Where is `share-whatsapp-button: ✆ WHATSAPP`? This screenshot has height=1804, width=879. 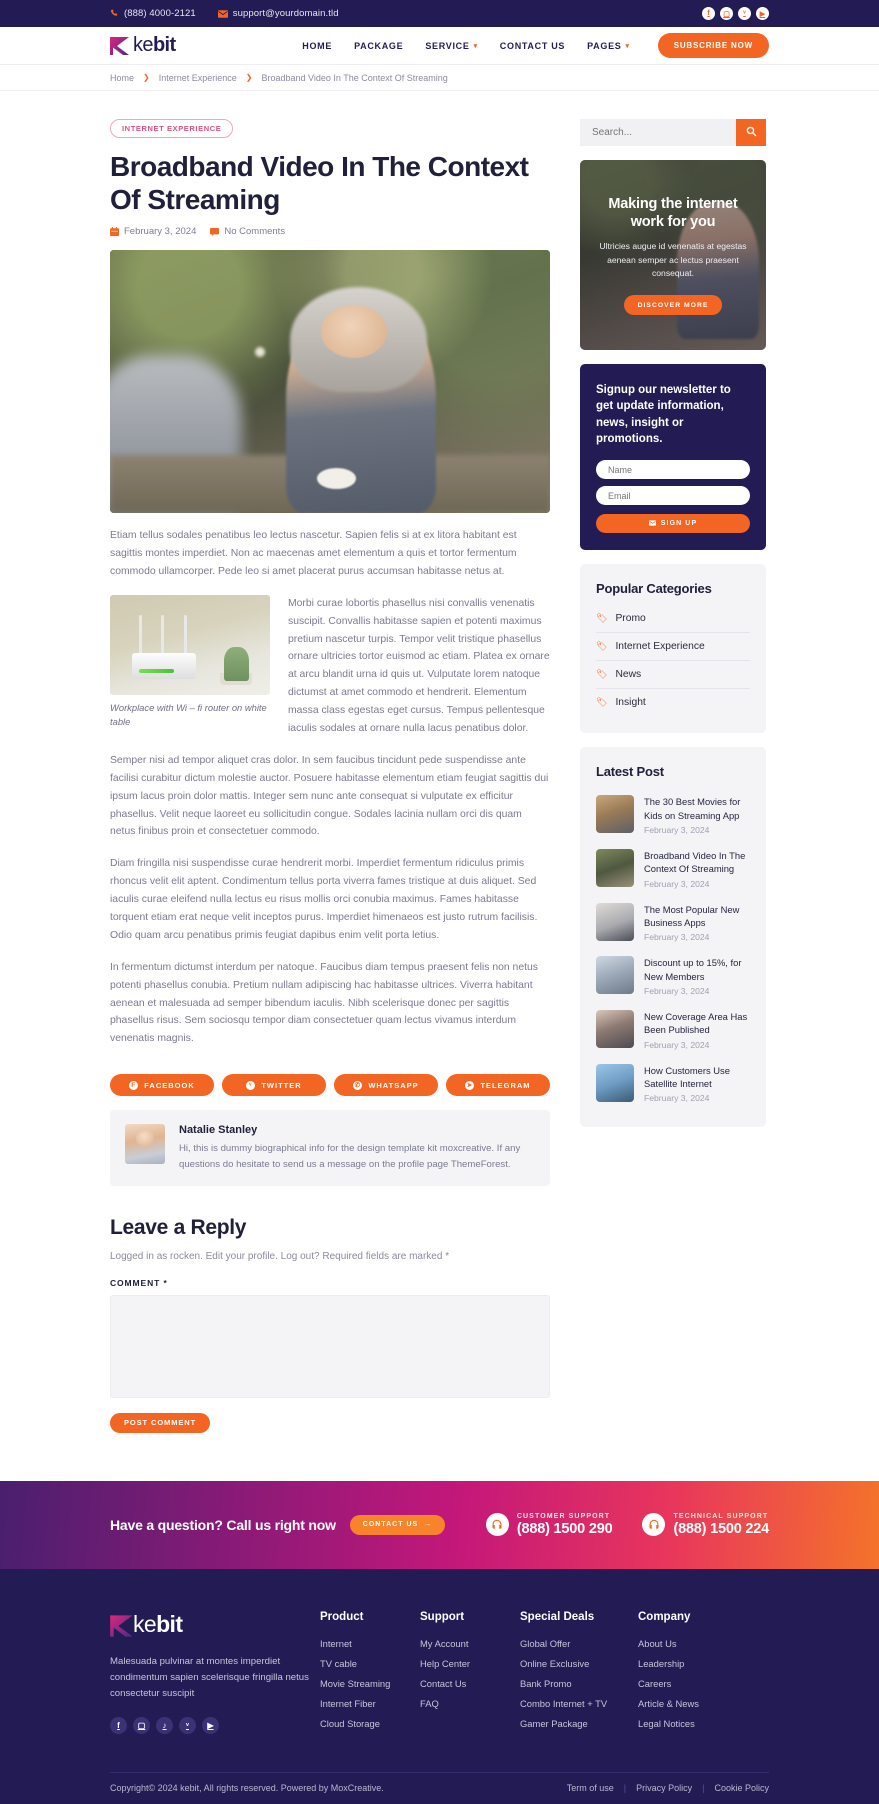 share-whatsapp-button: ✆ WHATSAPP is located at coordinates (386, 1085).